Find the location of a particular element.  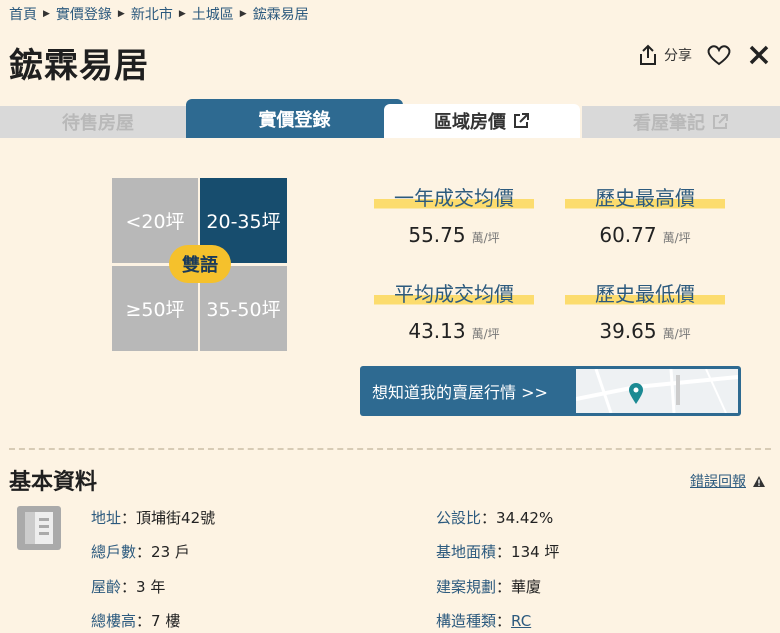

breadcrumb-current: 鋐霖易居 is located at coordinates (280, 15).